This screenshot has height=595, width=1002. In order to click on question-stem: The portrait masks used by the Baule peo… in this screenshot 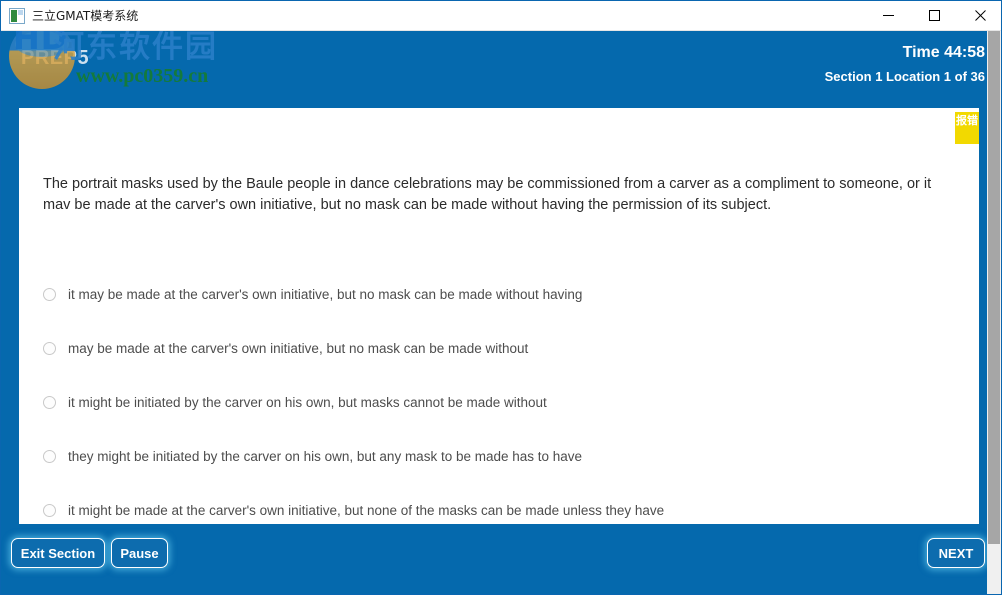, I will do `click(487, 194)`.